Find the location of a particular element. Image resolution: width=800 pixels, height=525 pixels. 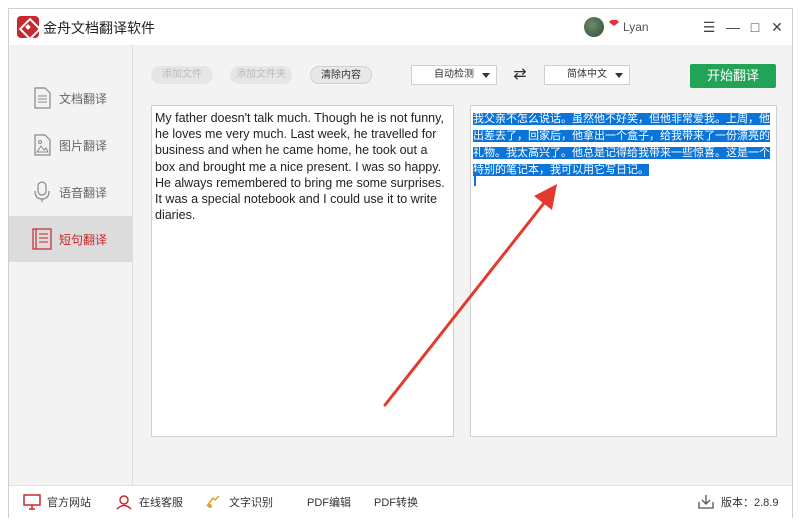

minimize-button: — is located at coordinates (733, 27).